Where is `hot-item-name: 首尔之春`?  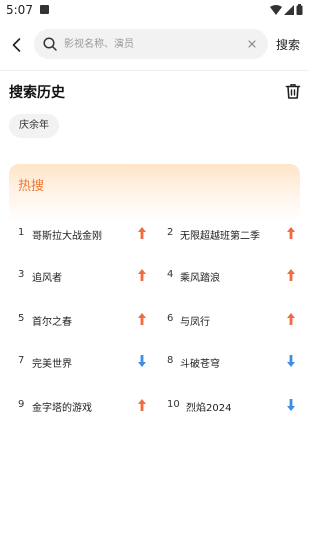
hot-item-name: 首尔之春 is located at coordinates (52, 322).